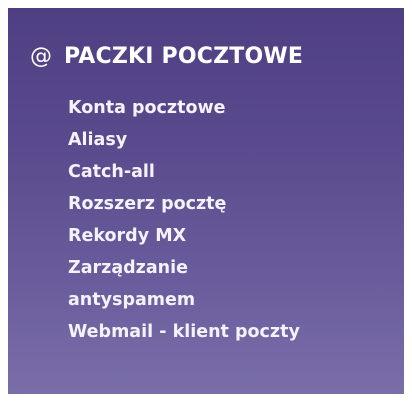 This screenshot has height=407, width=412. Describe the element at coordinates (184, 172) in the screenshot. I see `menu-item-catch-all: Catch-all` at that location.